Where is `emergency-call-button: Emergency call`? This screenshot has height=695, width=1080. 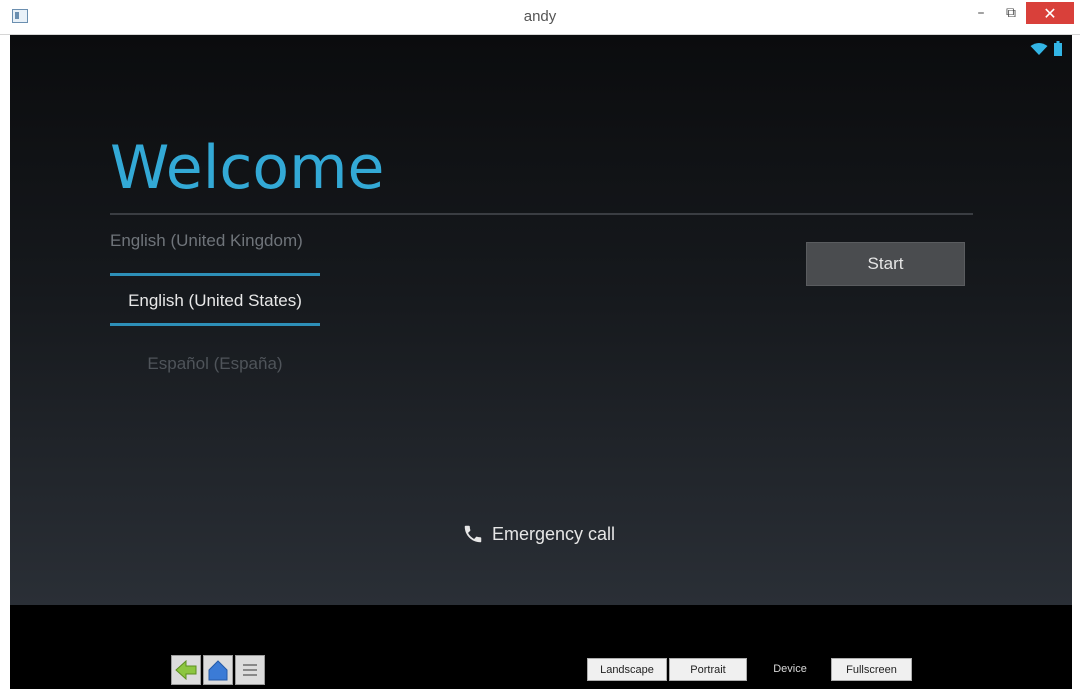 emergency-call-button: Emergency call is located at coordinates (538, 534).